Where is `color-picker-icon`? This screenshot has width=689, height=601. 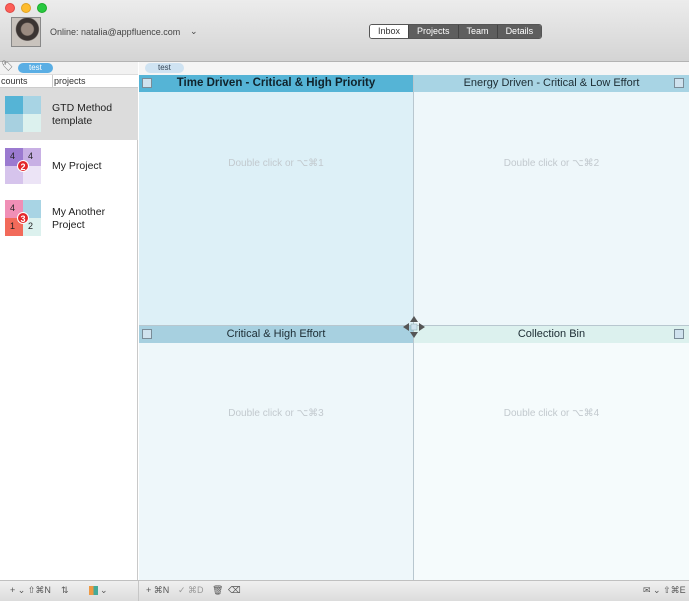 color-picker-icon is located at coordinates (93, 590).